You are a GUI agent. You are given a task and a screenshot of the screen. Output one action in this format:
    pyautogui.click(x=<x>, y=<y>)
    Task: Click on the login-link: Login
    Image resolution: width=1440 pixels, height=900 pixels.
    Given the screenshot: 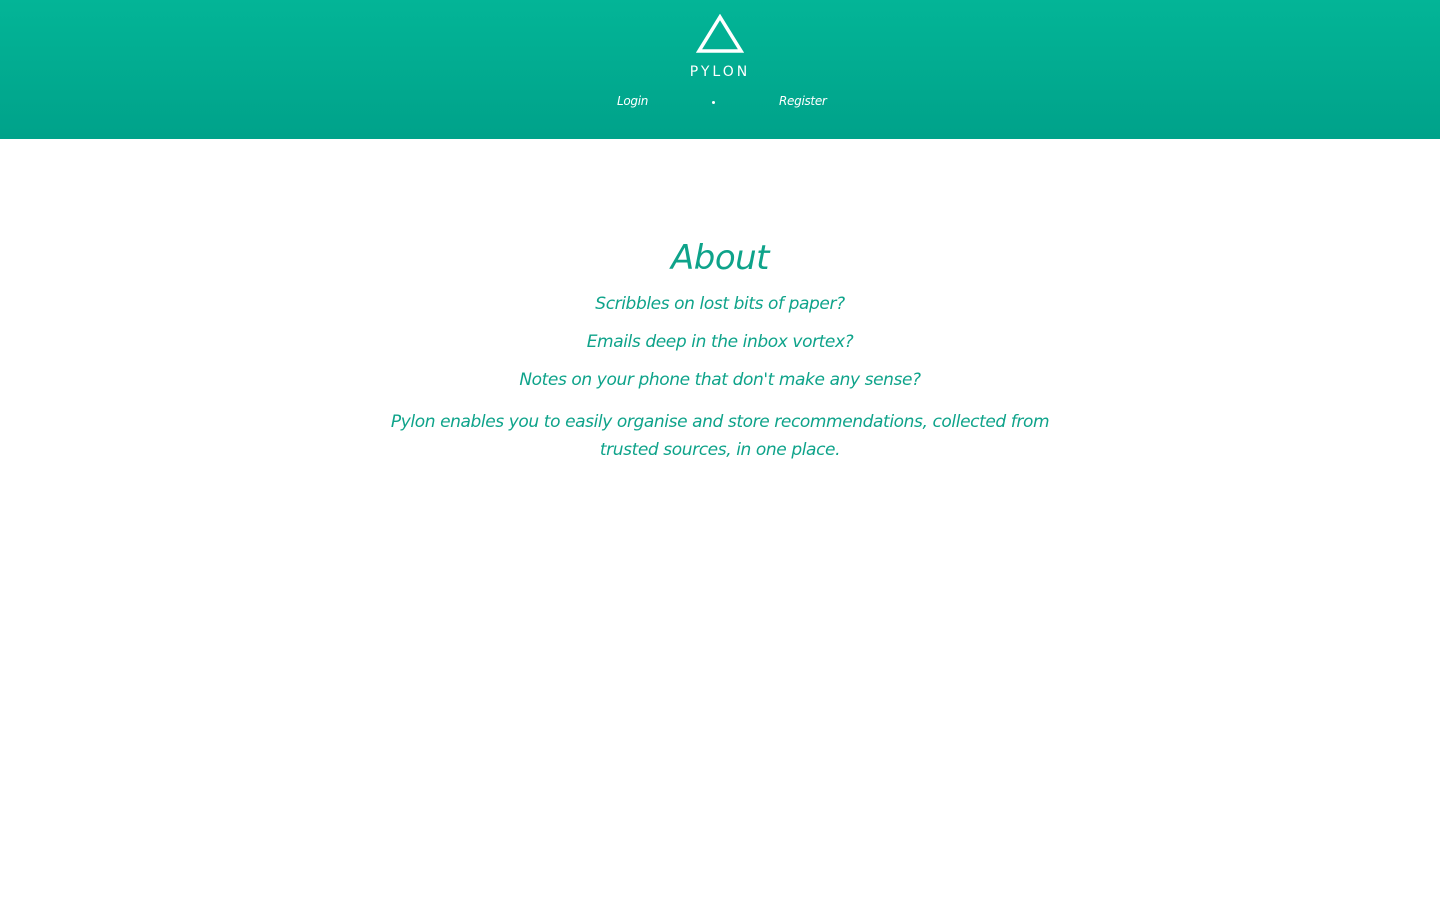 What is the action you would take?
    pyautogui.click(x=632, y=101)
    